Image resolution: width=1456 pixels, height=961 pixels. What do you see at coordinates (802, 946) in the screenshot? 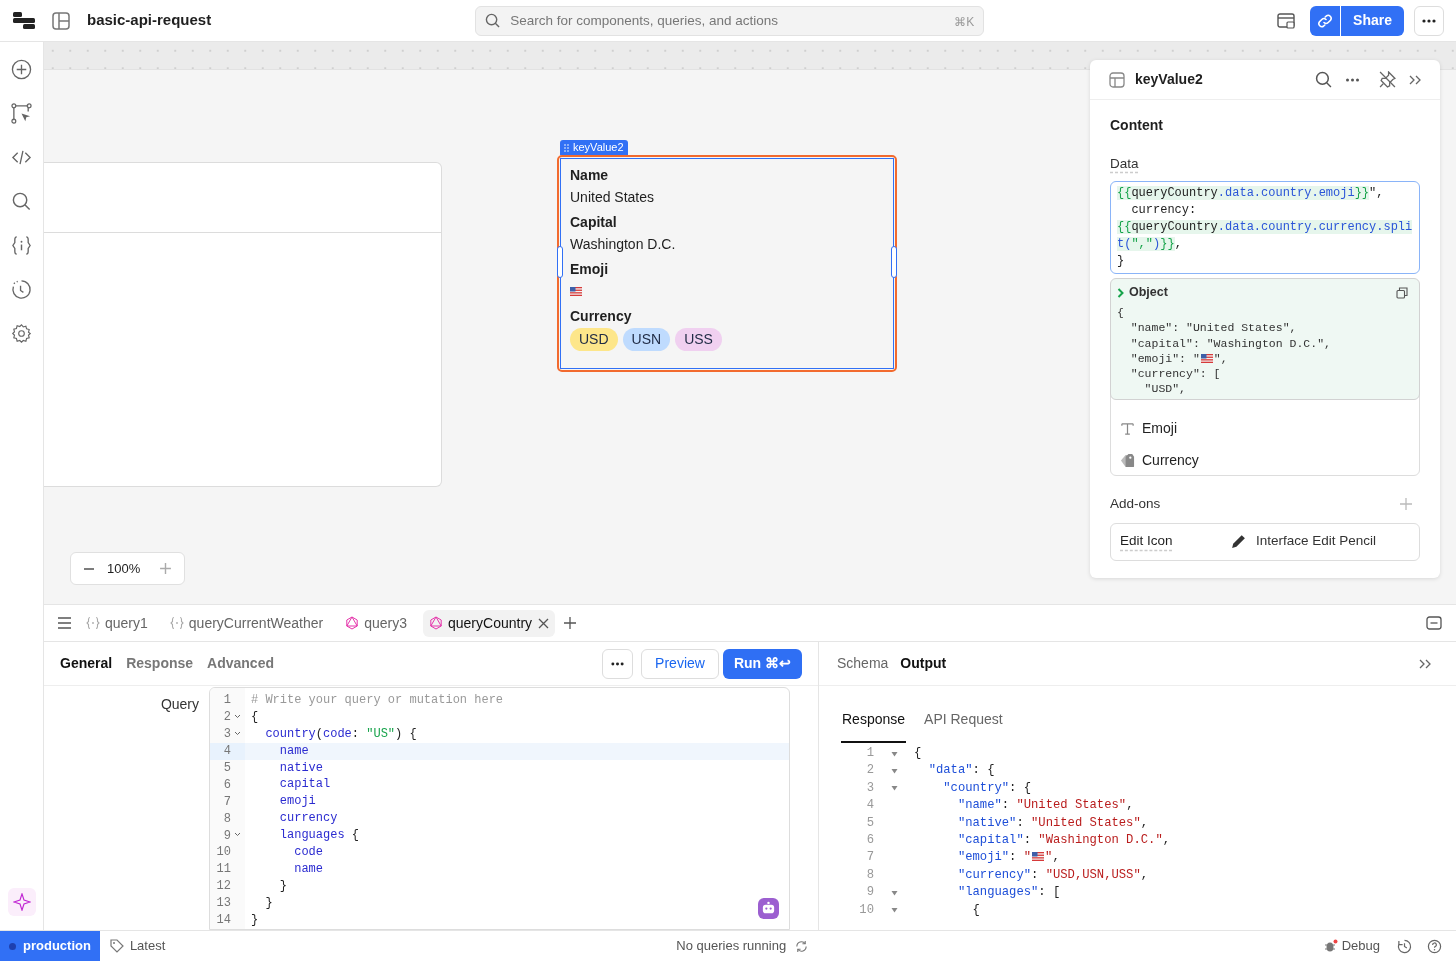
I see `refresh-icon` at bounding box center [802, 946].